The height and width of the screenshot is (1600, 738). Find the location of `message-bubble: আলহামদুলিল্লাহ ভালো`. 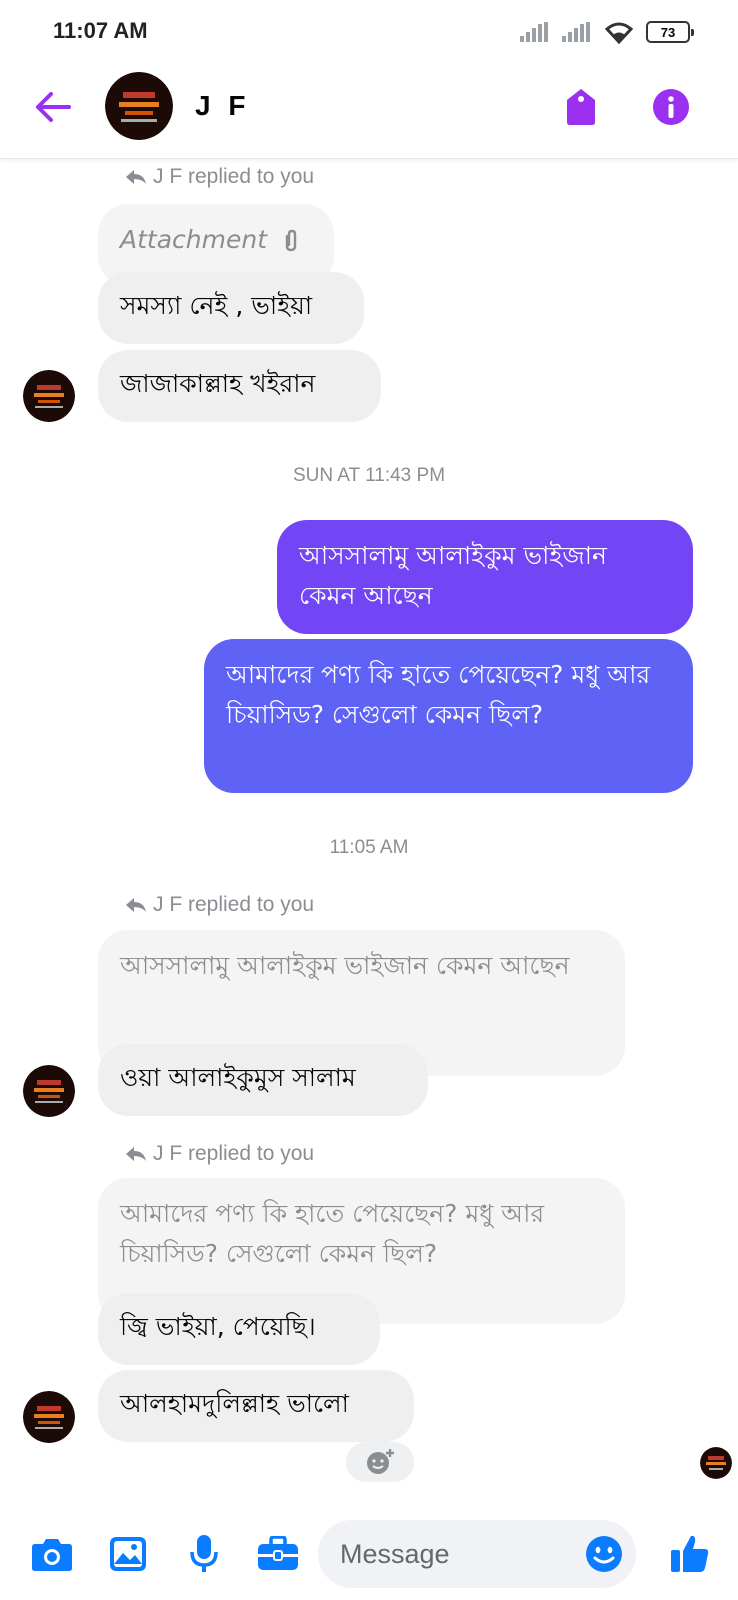

message-bubble: আলহামদুলিল্লাহ ভালো is located at coordinates (256, 1406).